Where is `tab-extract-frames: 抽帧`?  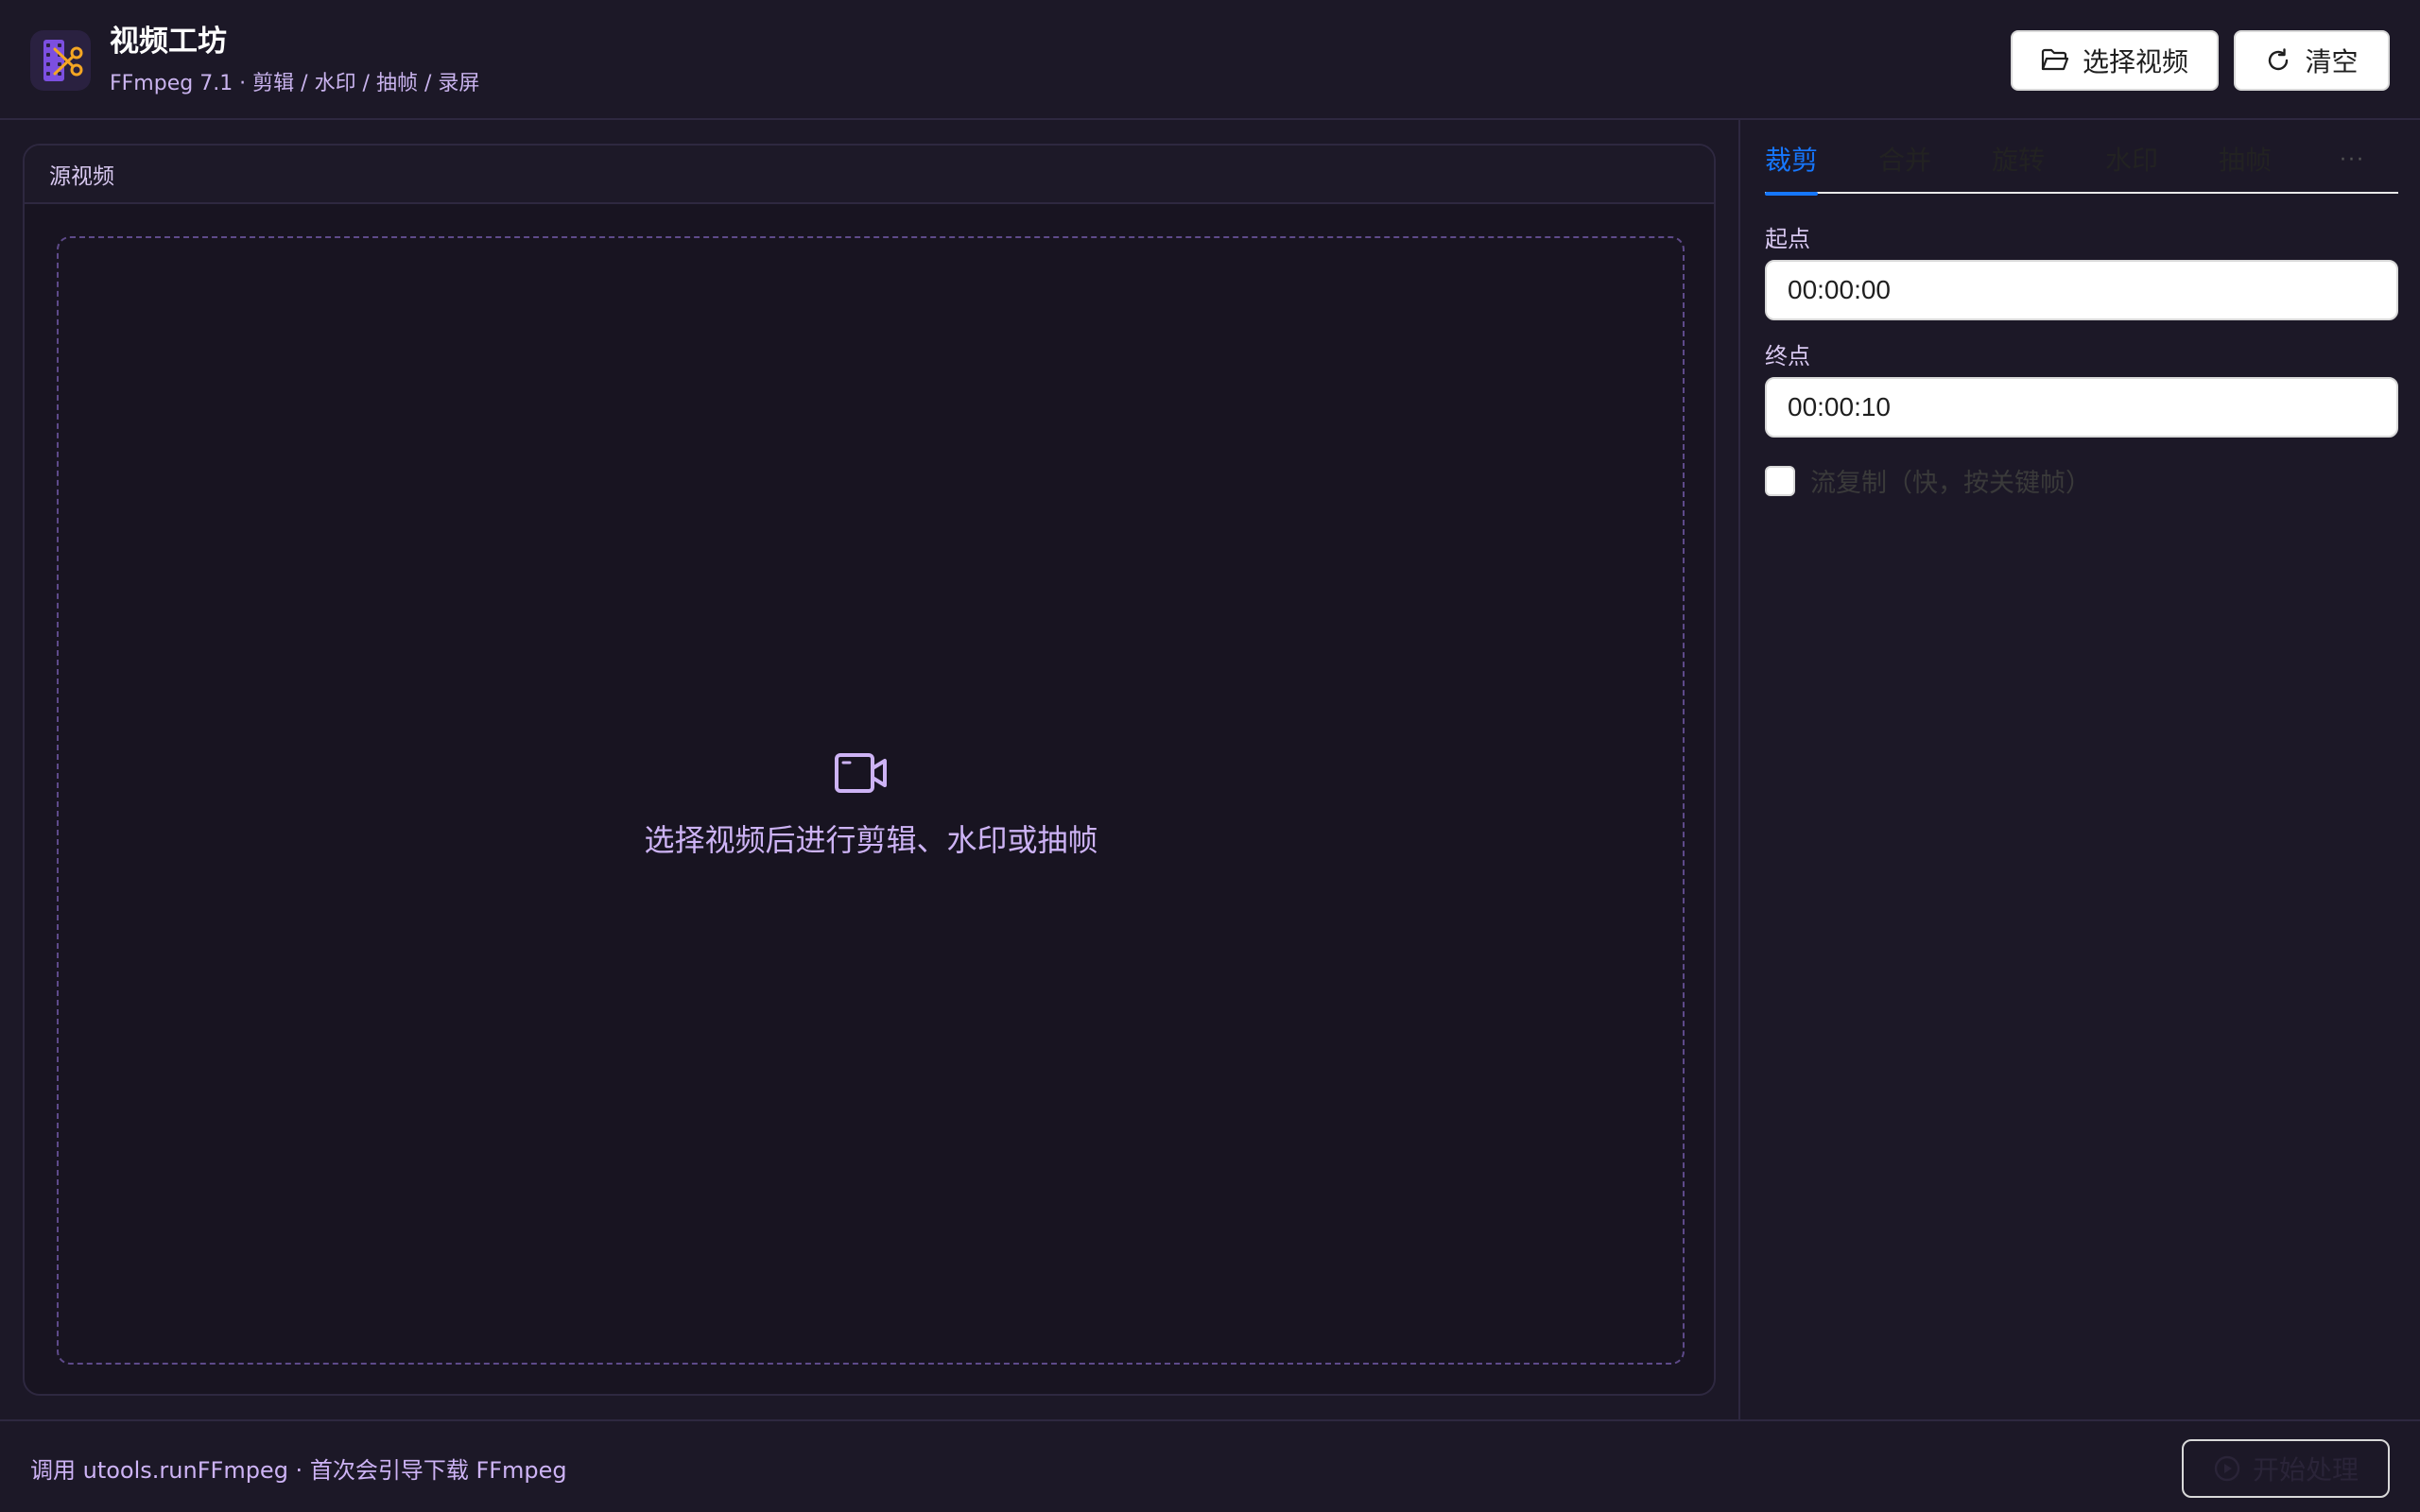 tab-extract-frames: 抽帧 is located at coordinates (2245, 164).